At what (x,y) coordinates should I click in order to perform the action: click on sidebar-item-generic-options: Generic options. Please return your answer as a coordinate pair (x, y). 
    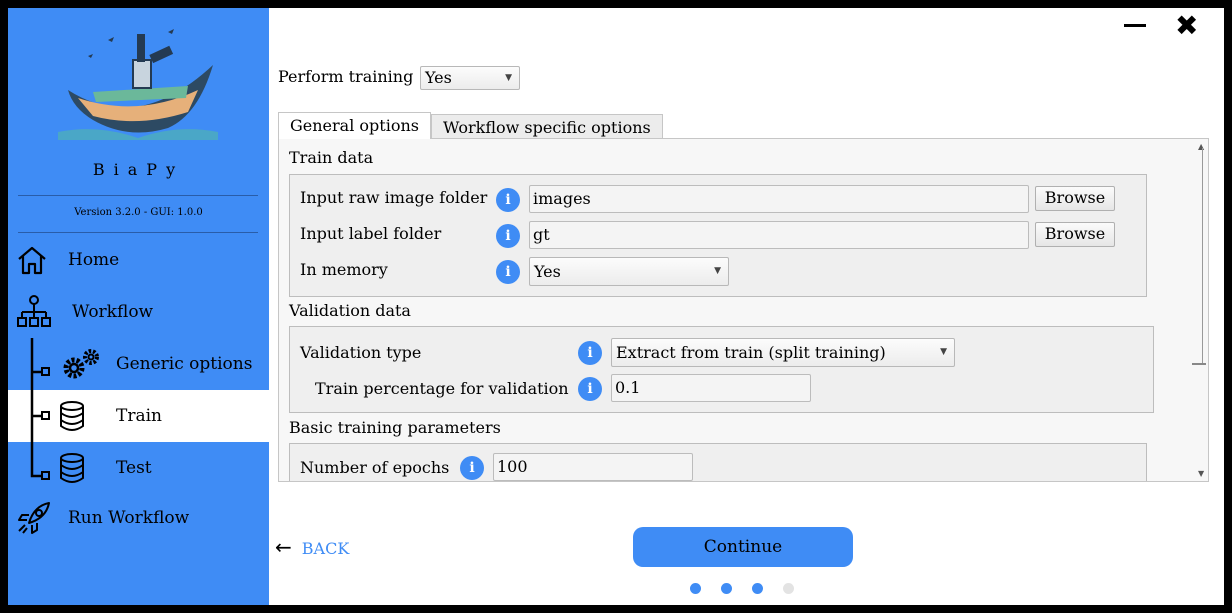
    Looking at the image, I should click on (138, 364).